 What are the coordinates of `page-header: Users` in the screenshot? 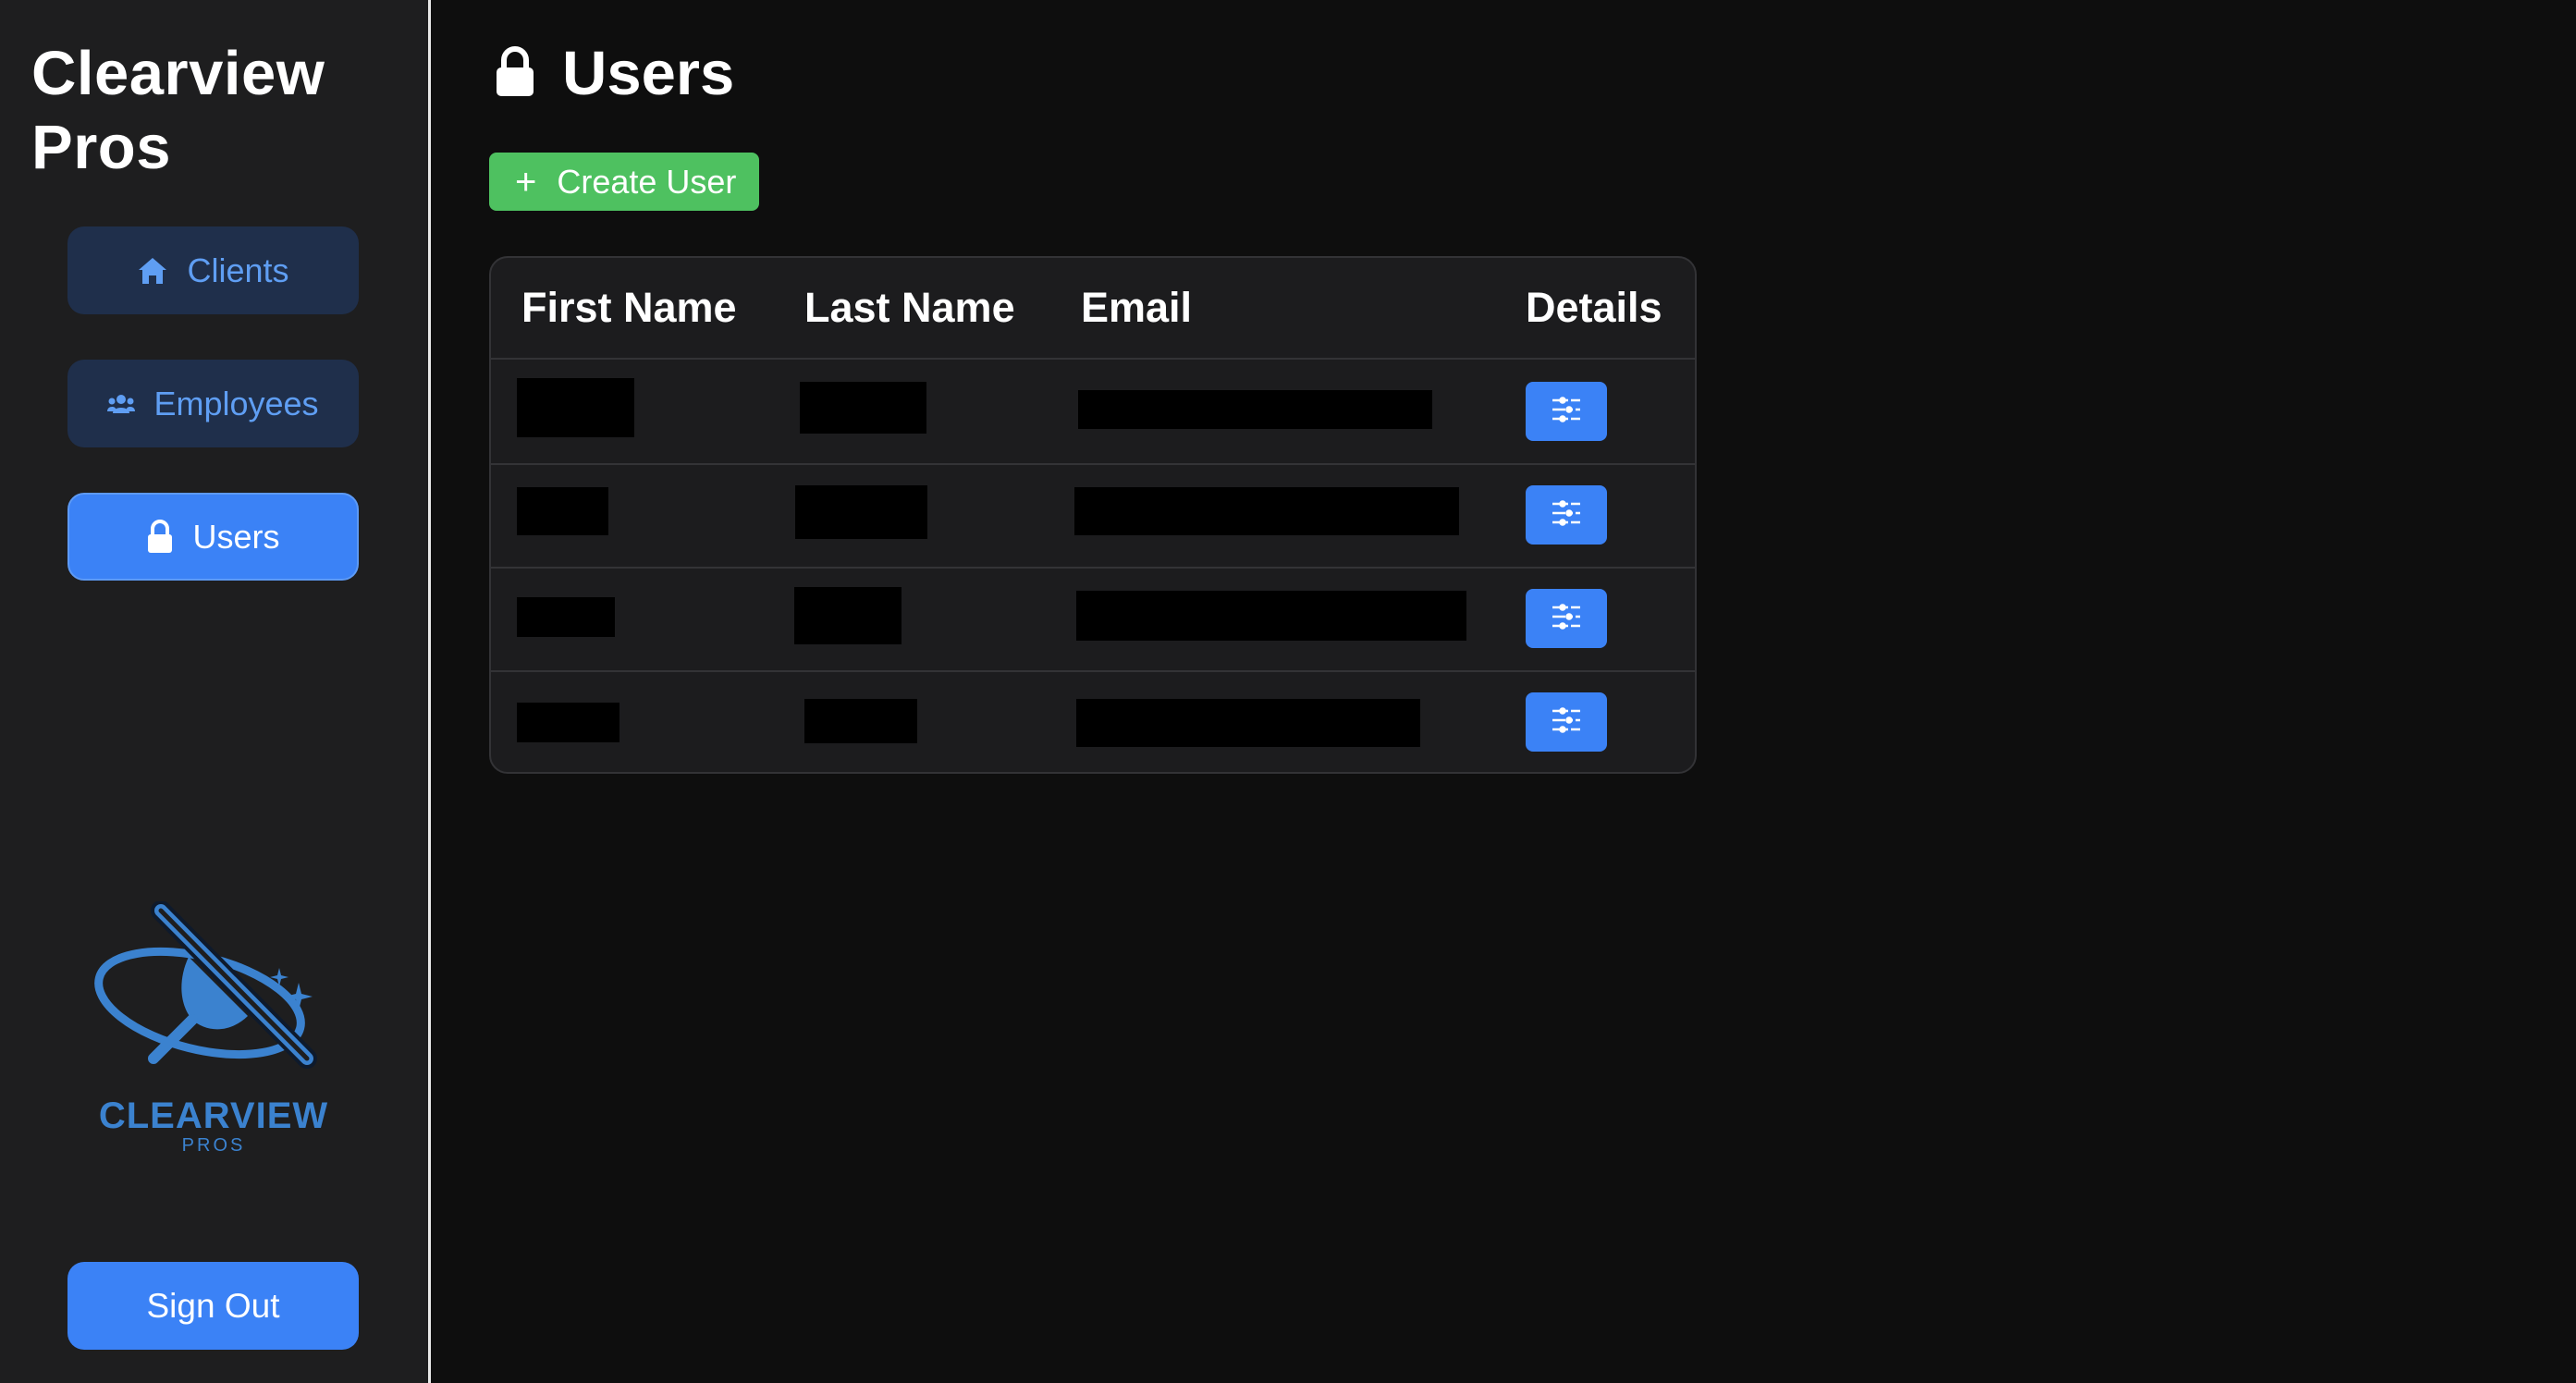 It's located at (614, 74).